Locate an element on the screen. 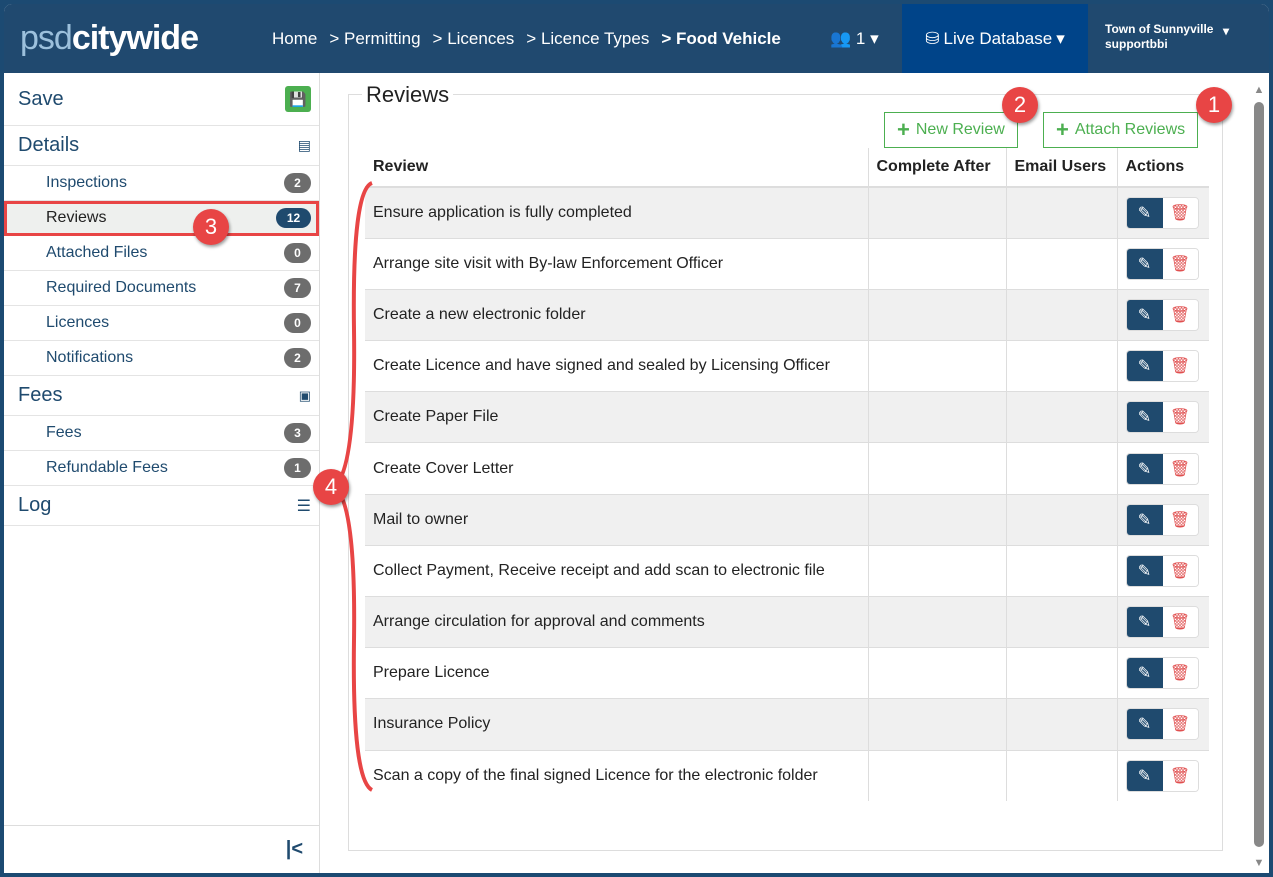 This screenshot has width=1273, height=877. annotation-marker: 2 is located at coordinates (1020, 105).